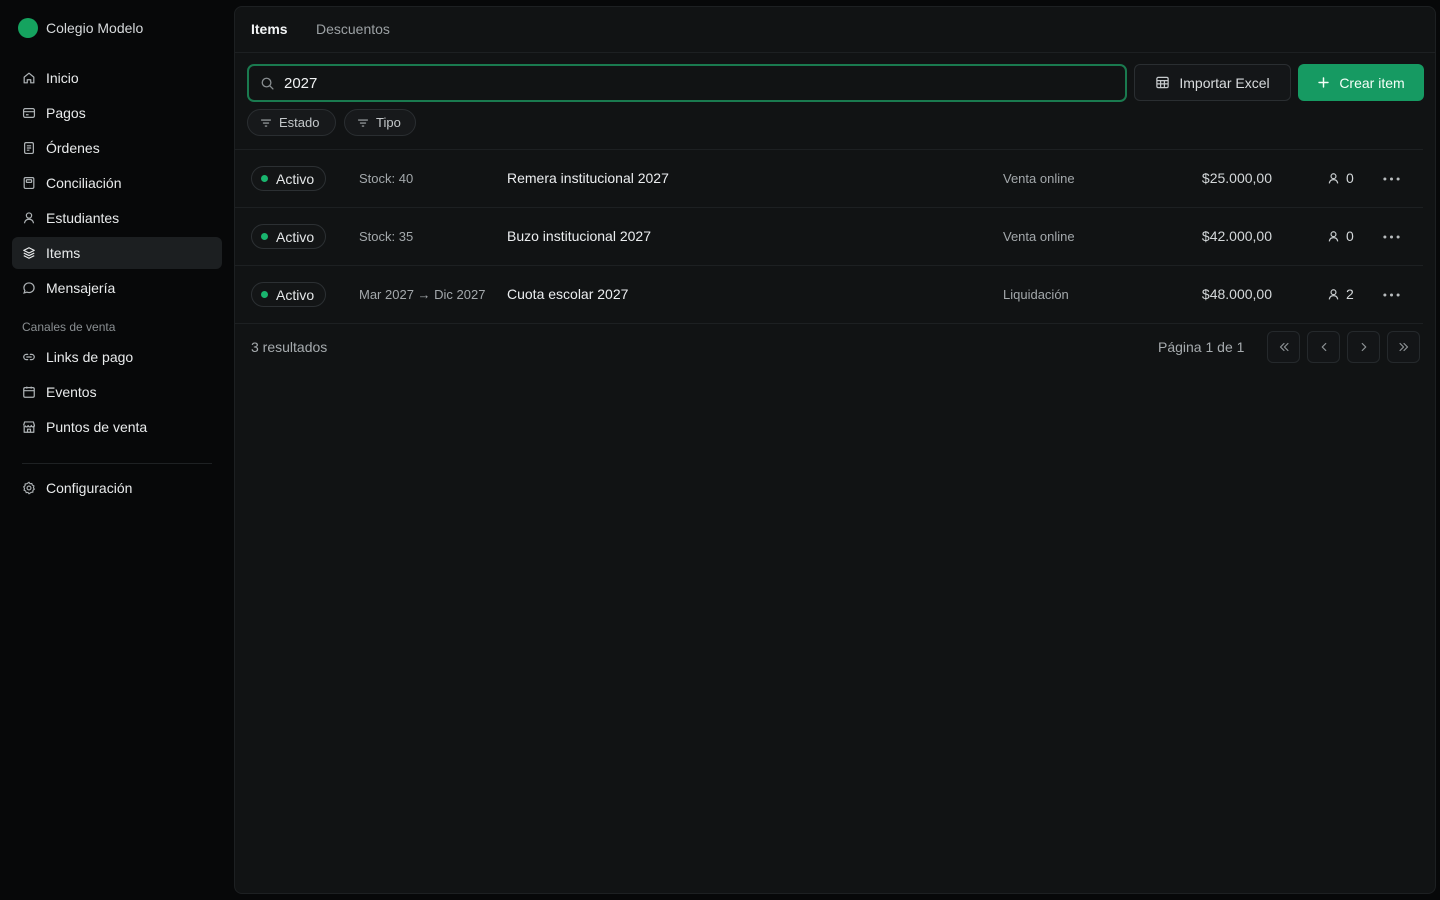 Image resolution: width=1440 pixels, height=900 pixels. Describe the element at coordinates (117, 253) in the screenshot. I see `sidebar-item-items: Items` at that location.